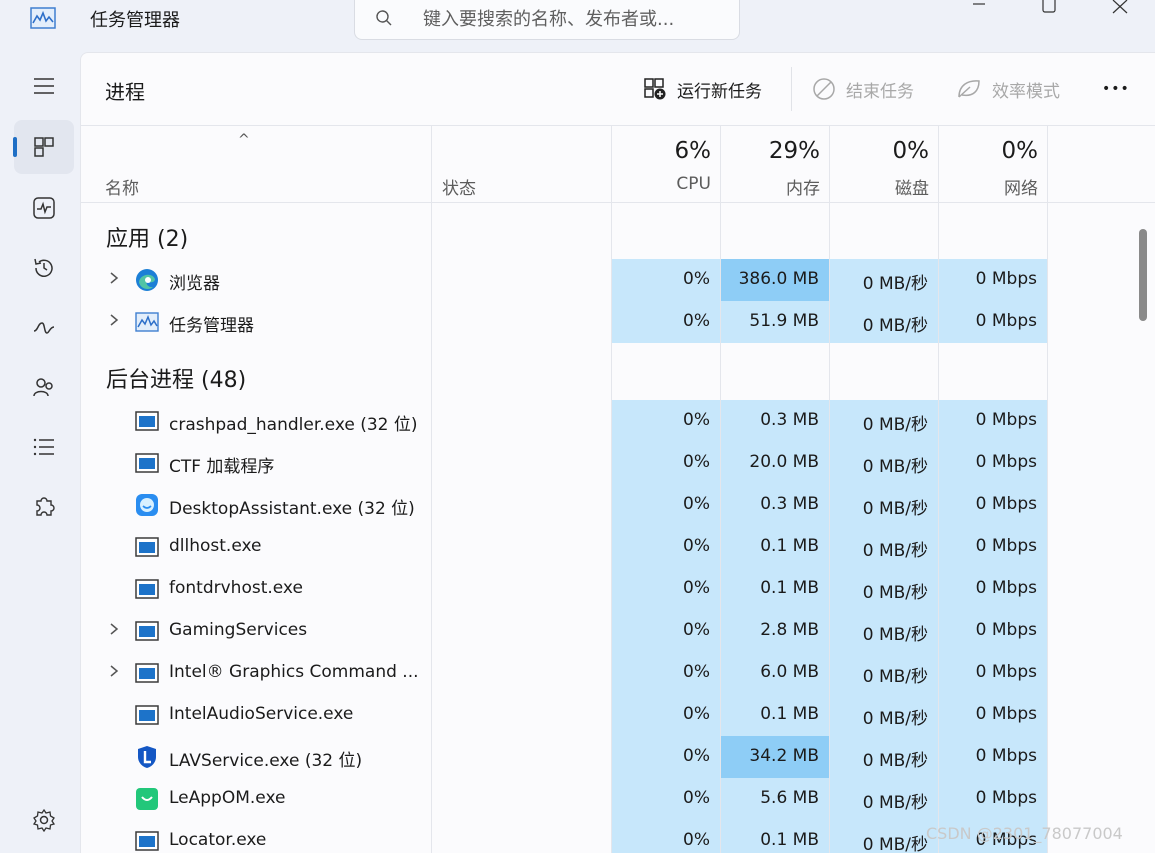 The height and width of the screenshot is (853, 1155). What do you see at coordinates (147, 237) in the screenshot?
I see `group-header-apps: 应用 (2)` at bounding box center [147, 237].